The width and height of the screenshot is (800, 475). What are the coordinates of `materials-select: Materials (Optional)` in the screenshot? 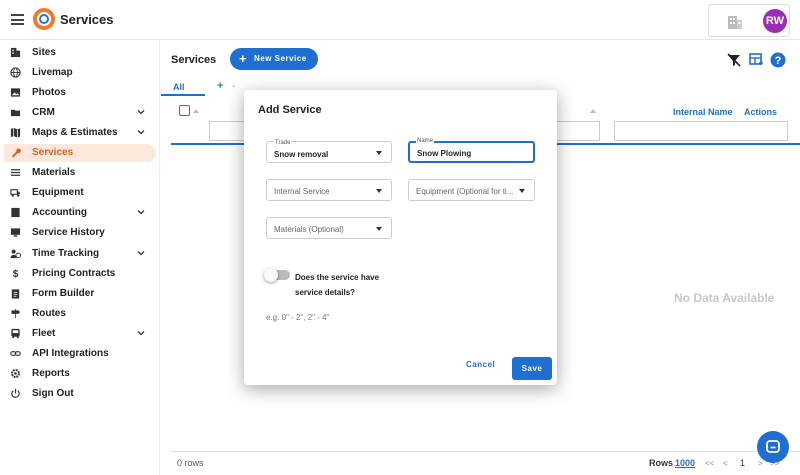 It's located at (329, 228).